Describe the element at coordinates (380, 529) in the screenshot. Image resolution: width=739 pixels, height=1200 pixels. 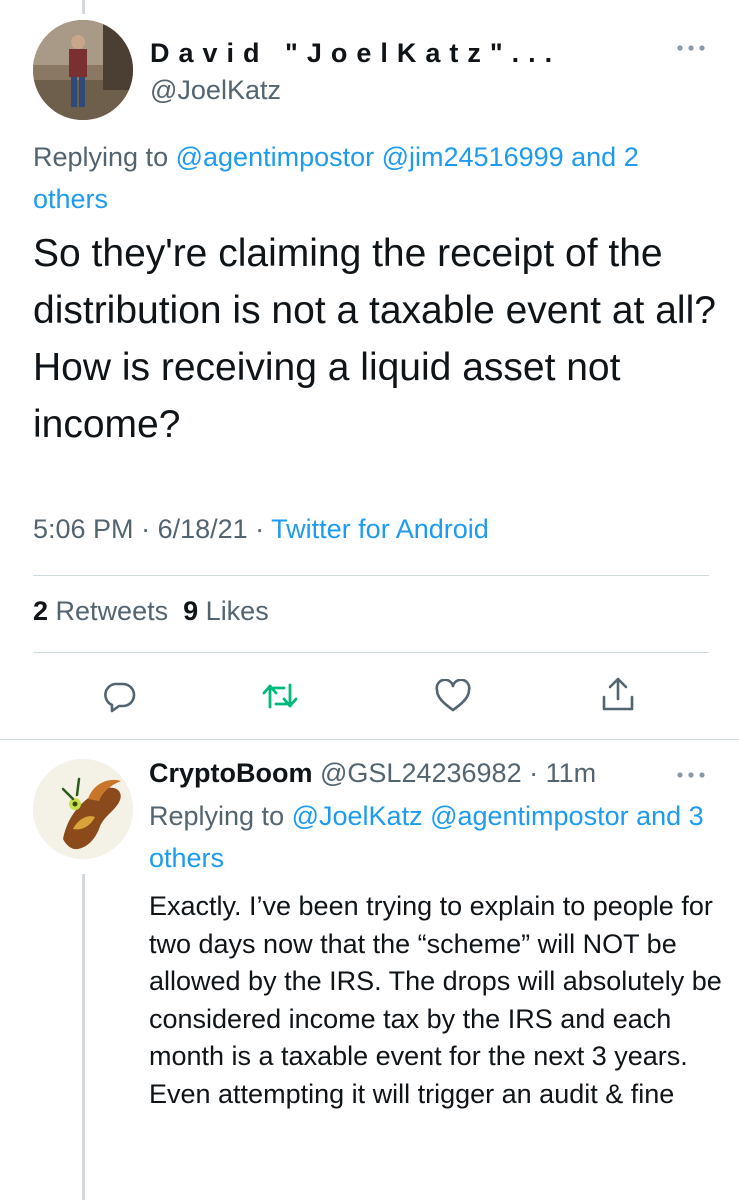
I see `tweet-source: Twitter for Android` at that location.